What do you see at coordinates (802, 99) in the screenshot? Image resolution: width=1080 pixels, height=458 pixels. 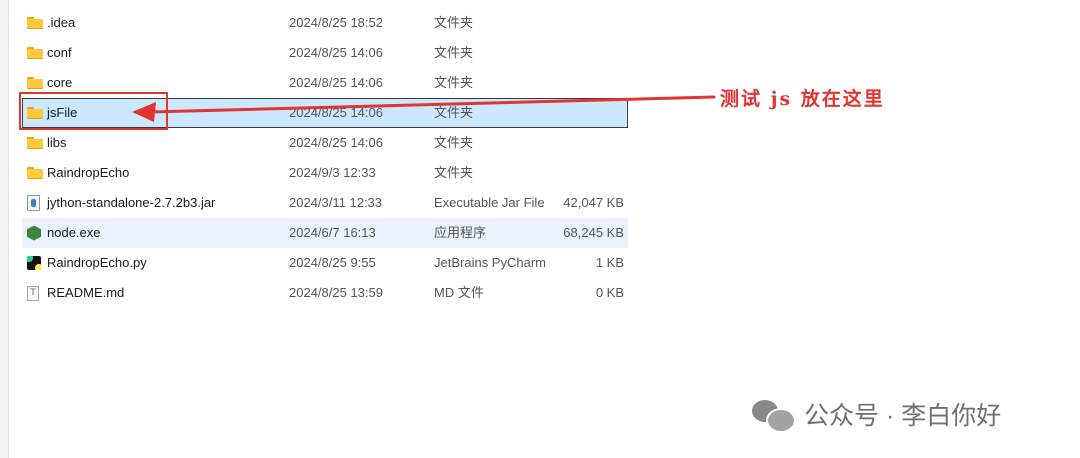 I see `annotation-label: 测试 js 放在这里` at bounding box center [802, 99].